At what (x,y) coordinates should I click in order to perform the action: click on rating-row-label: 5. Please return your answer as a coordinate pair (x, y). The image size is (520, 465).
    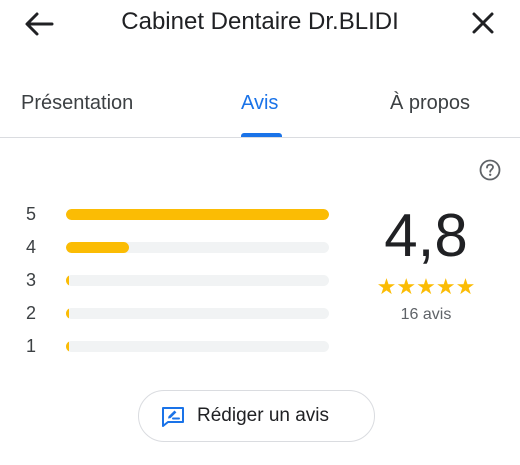
    Looking at the image, I should click on (31, 214).